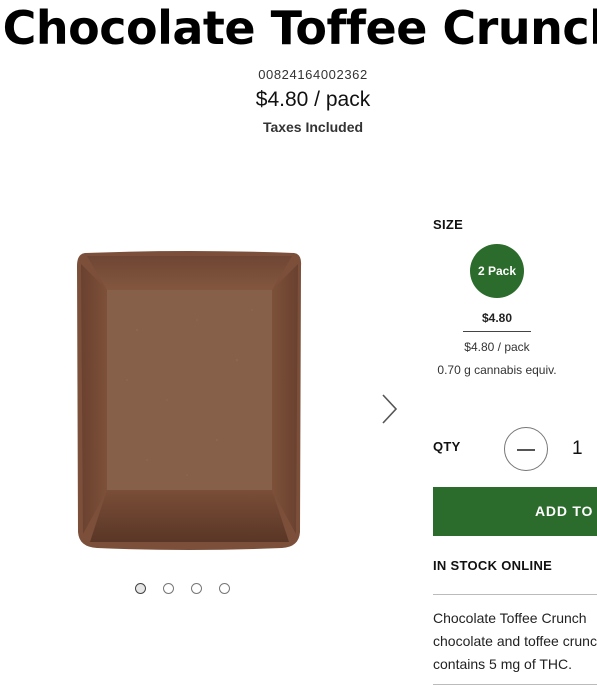  I want to click on product-price: $4.80 / pack, so click(313, 99).